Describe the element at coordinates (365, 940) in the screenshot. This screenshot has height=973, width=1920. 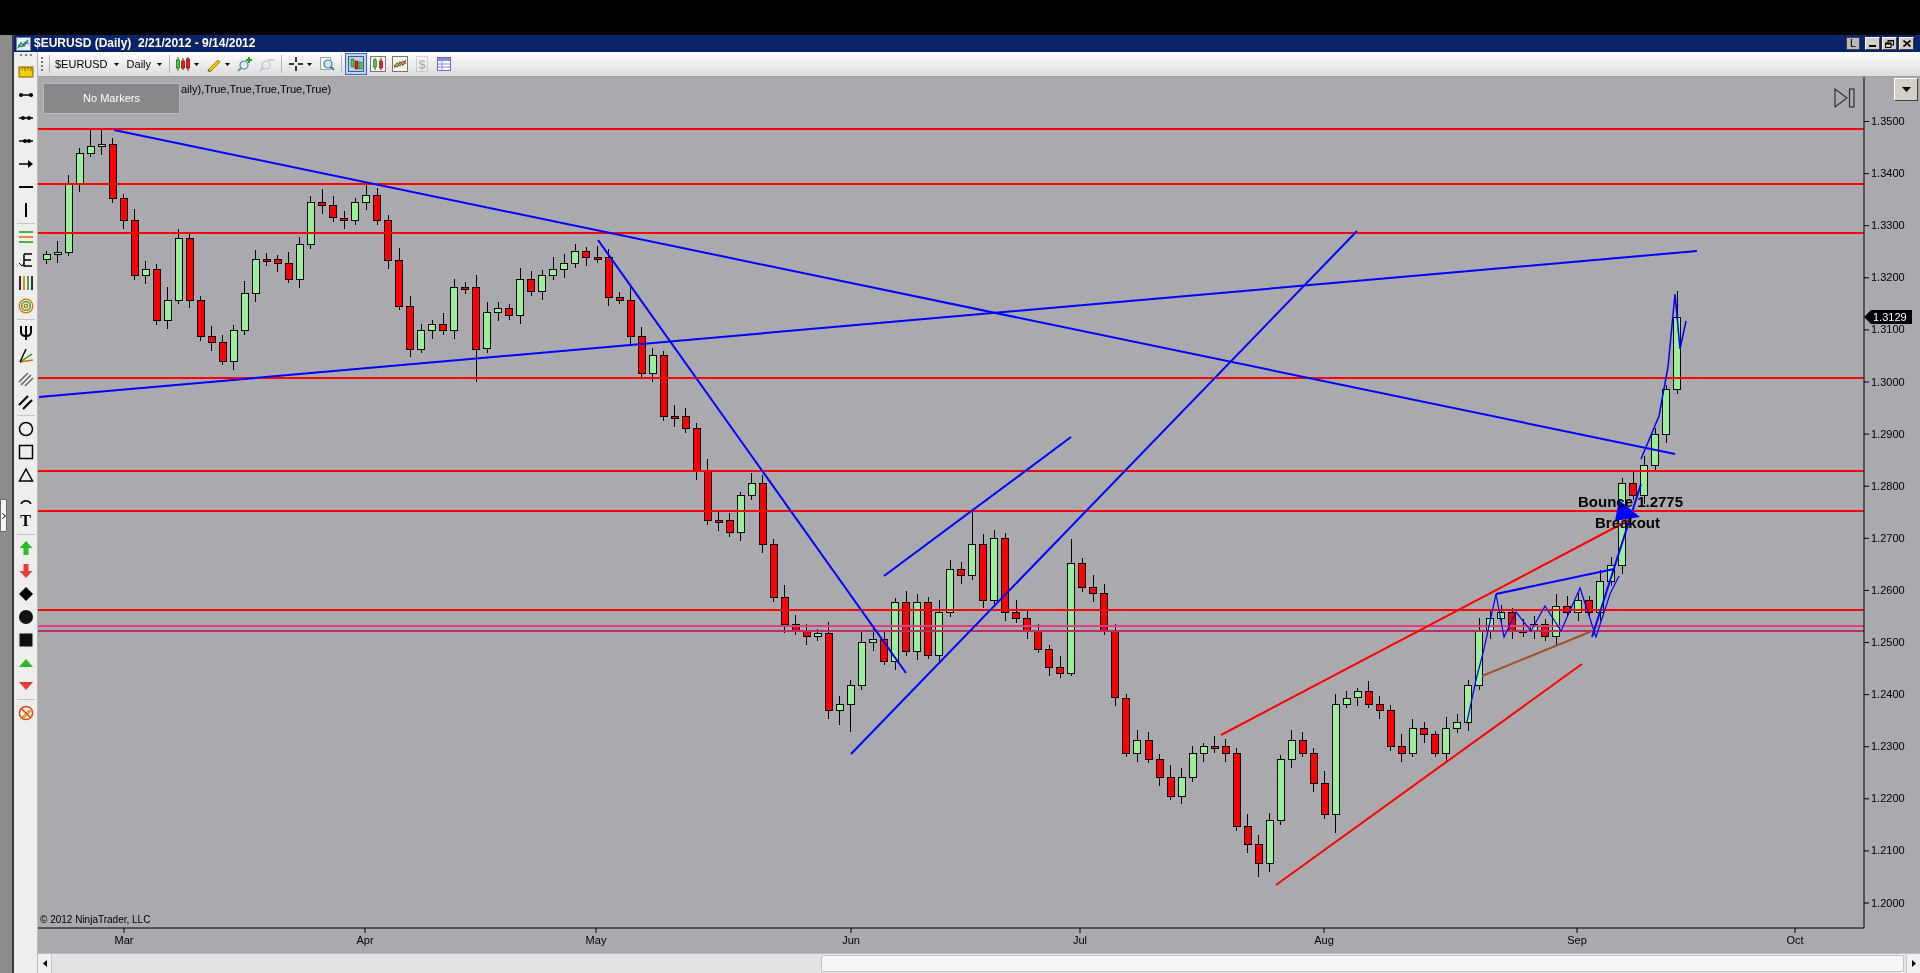
I see `date-label: Apr` at that location.